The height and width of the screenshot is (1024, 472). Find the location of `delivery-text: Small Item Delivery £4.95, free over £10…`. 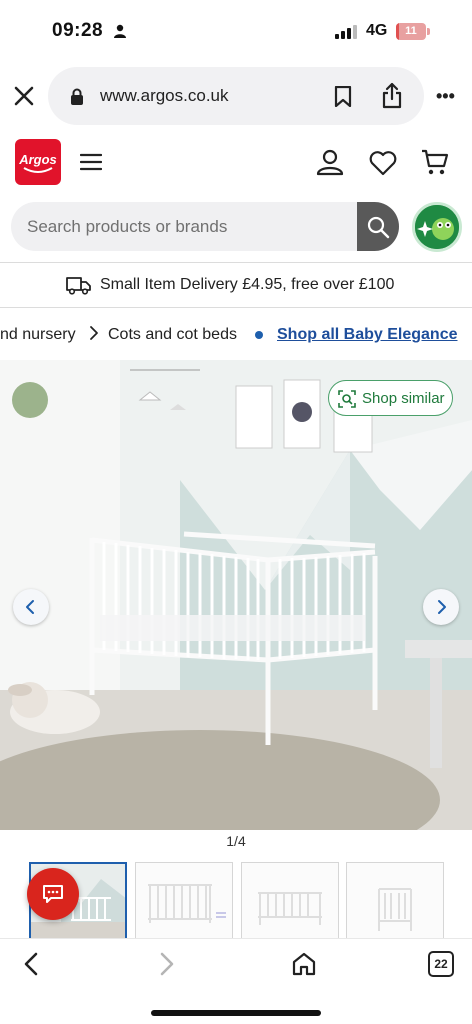

delivery-text: Small Item Delivery £4.95, free over £10… is located at coordinates (247, 284).